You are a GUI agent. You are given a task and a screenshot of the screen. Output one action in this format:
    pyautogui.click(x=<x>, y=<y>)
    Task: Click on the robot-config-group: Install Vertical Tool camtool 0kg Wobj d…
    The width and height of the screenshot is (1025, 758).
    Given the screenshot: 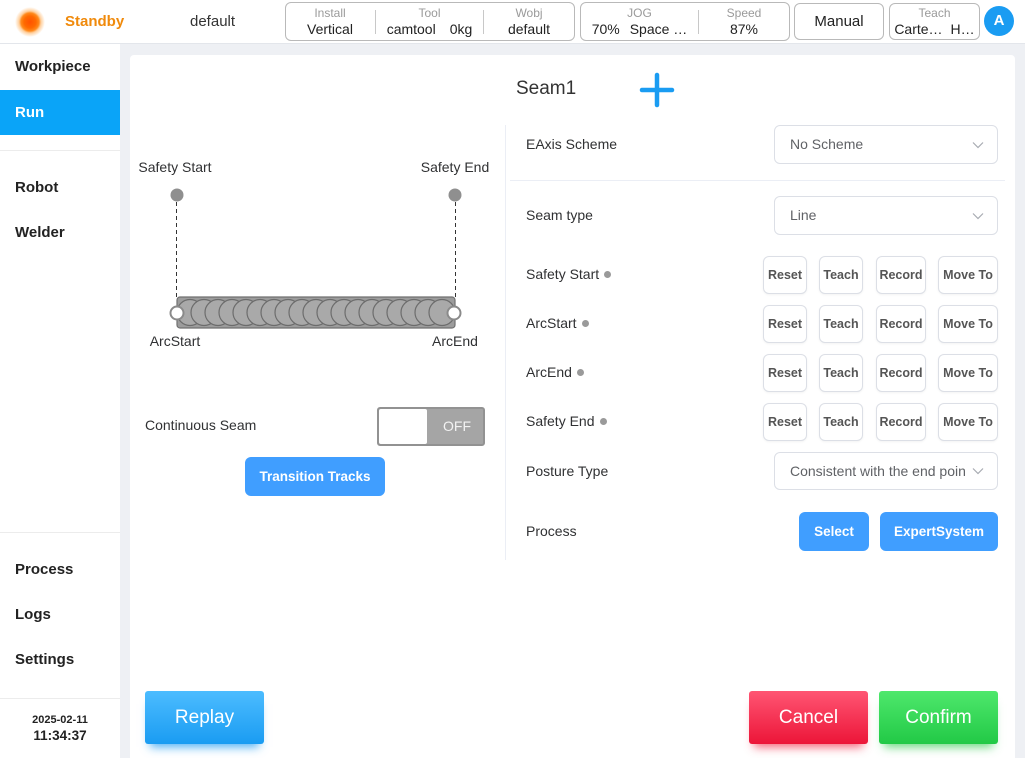 What is the action you would take?
    pyautogui.click(x=430, y=21)
    